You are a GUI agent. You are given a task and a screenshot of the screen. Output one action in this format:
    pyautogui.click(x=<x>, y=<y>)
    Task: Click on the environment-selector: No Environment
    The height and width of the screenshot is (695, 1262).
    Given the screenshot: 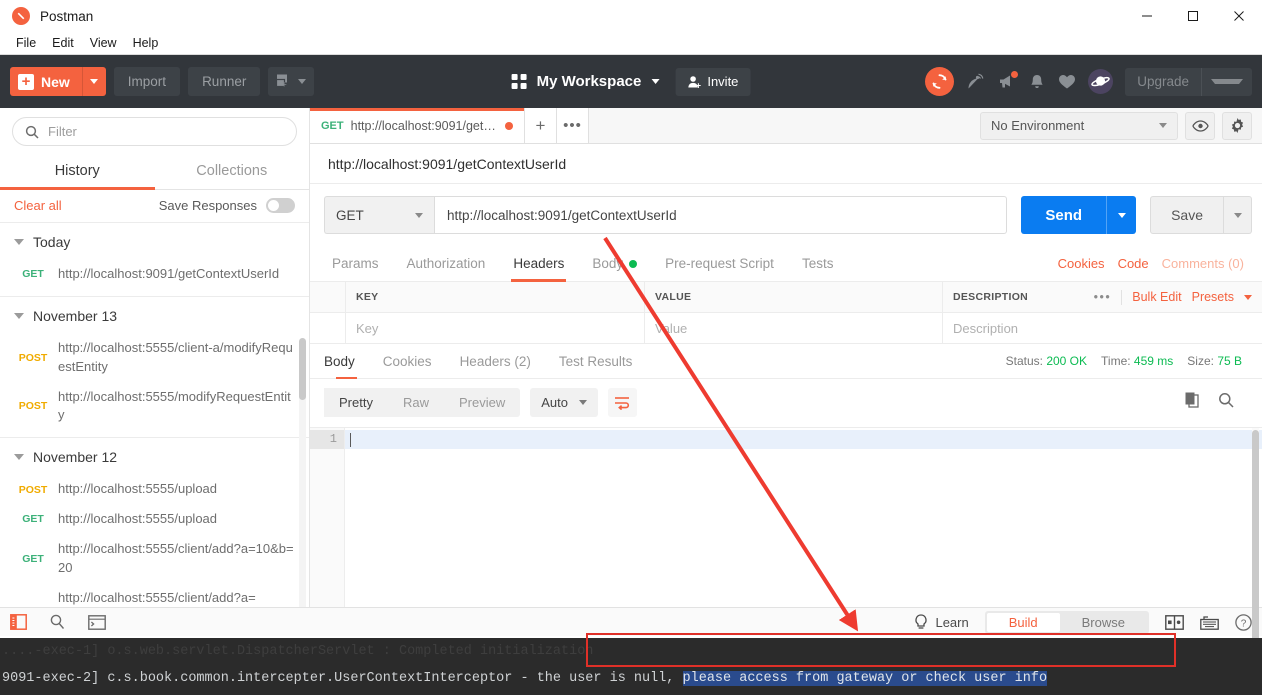 What is the action you would take?
    pyautogui.click(x=1079, y=125)
    